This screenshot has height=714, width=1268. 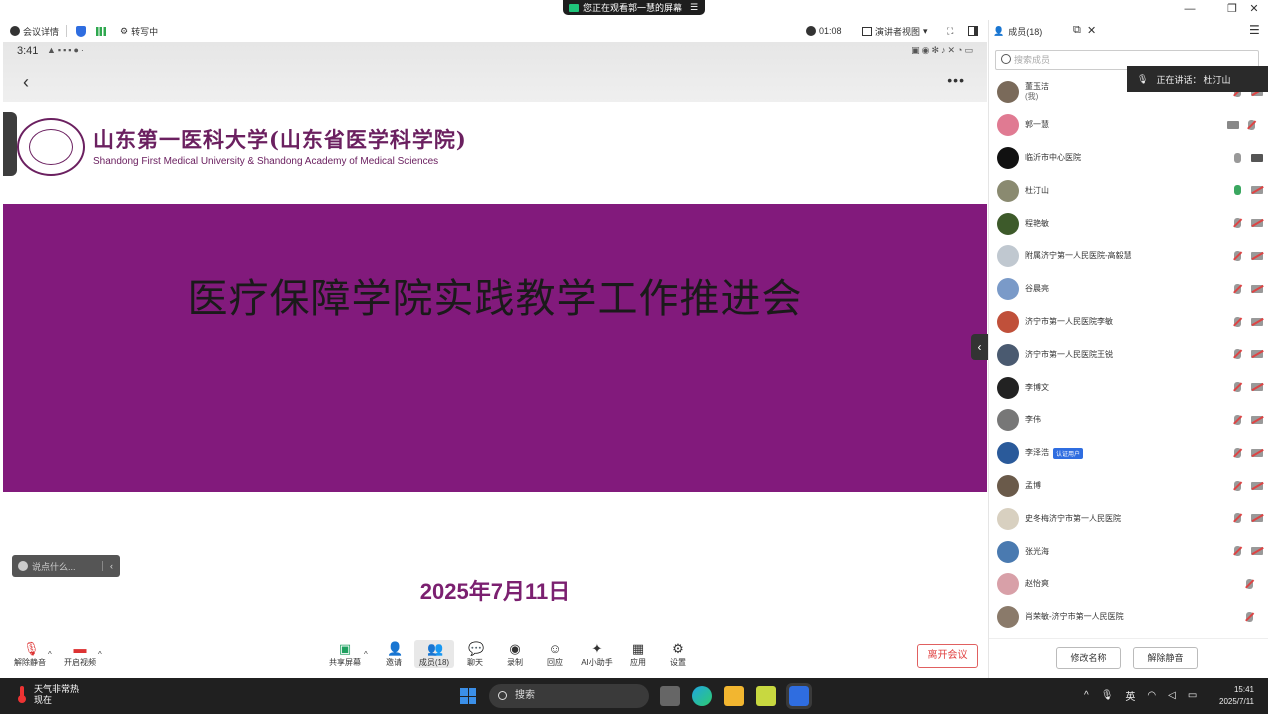 What do you see at coordinates (973, 31) in the screenshot?
I see `sidebar-toggle-icon` at bounding box center [973, 31].